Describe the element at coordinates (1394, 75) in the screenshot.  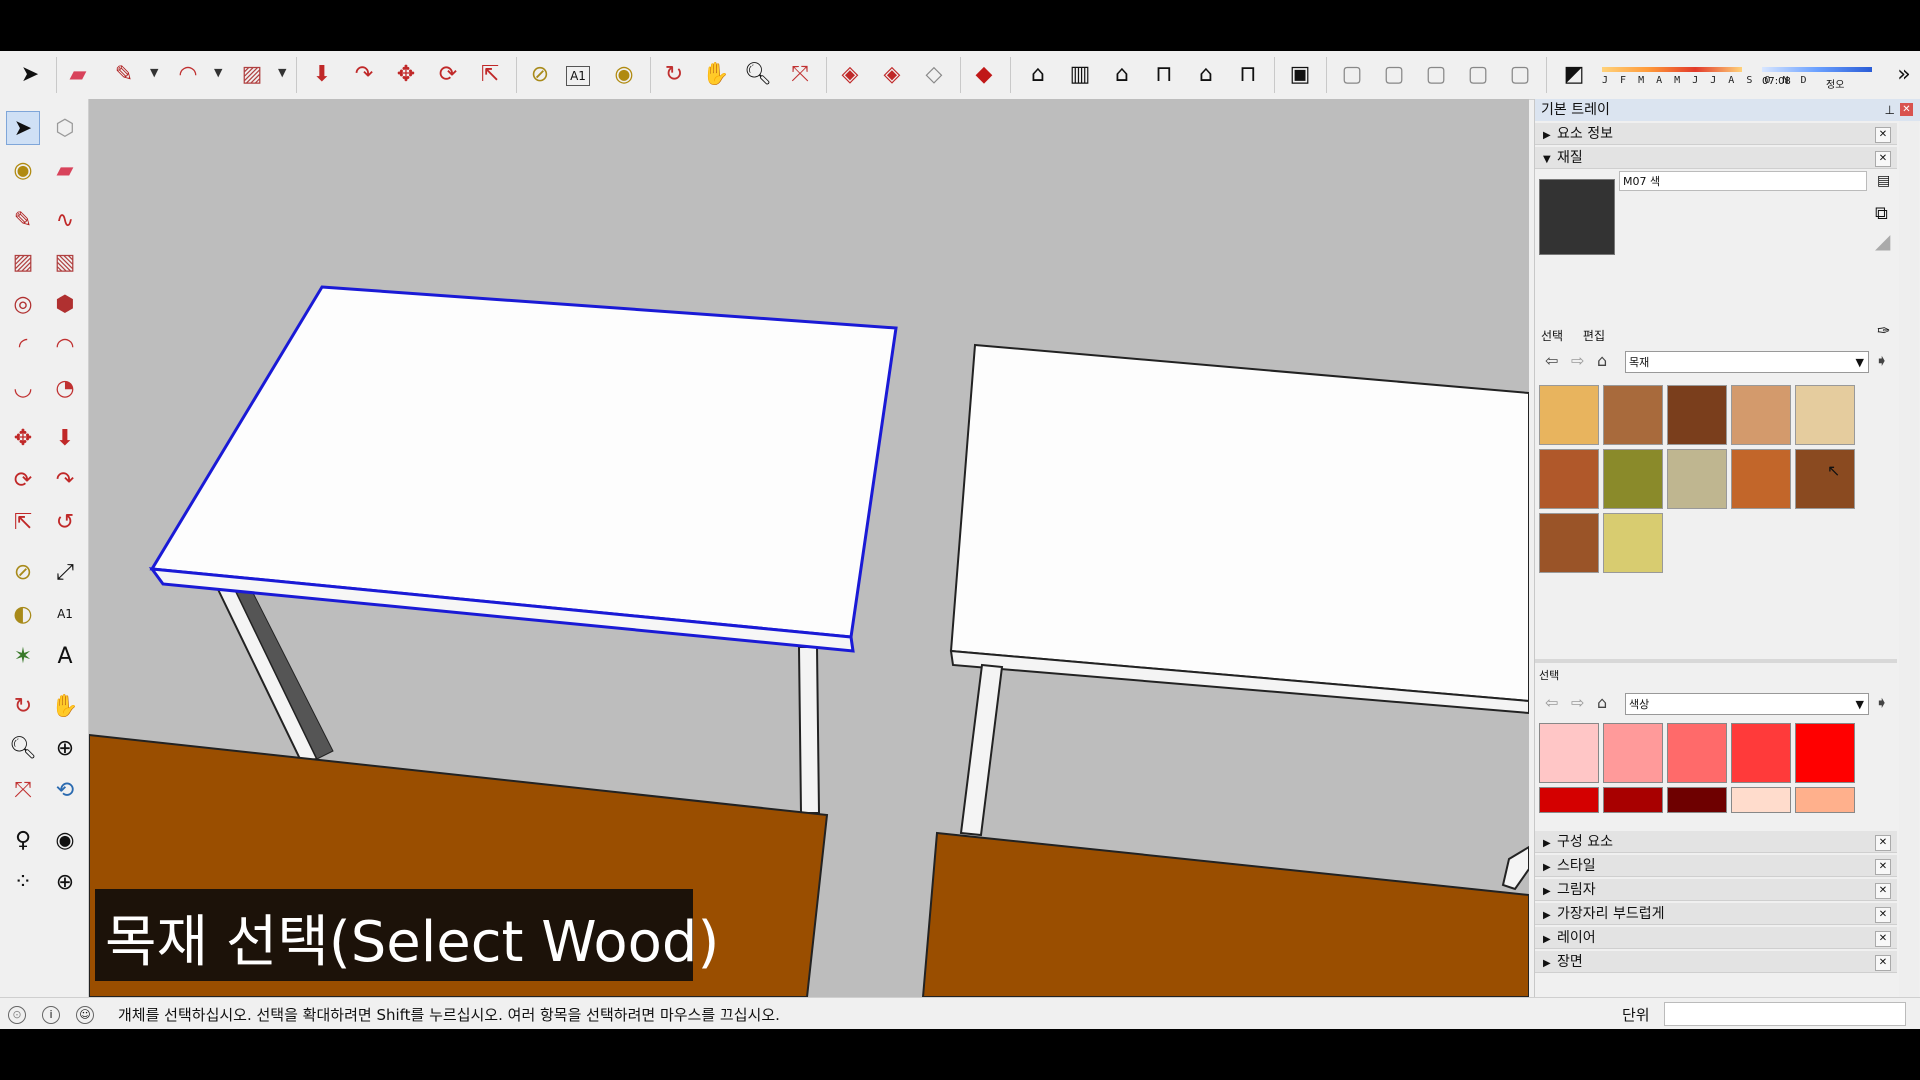
I see `hidden-line-style-icon: ▢` at that location.